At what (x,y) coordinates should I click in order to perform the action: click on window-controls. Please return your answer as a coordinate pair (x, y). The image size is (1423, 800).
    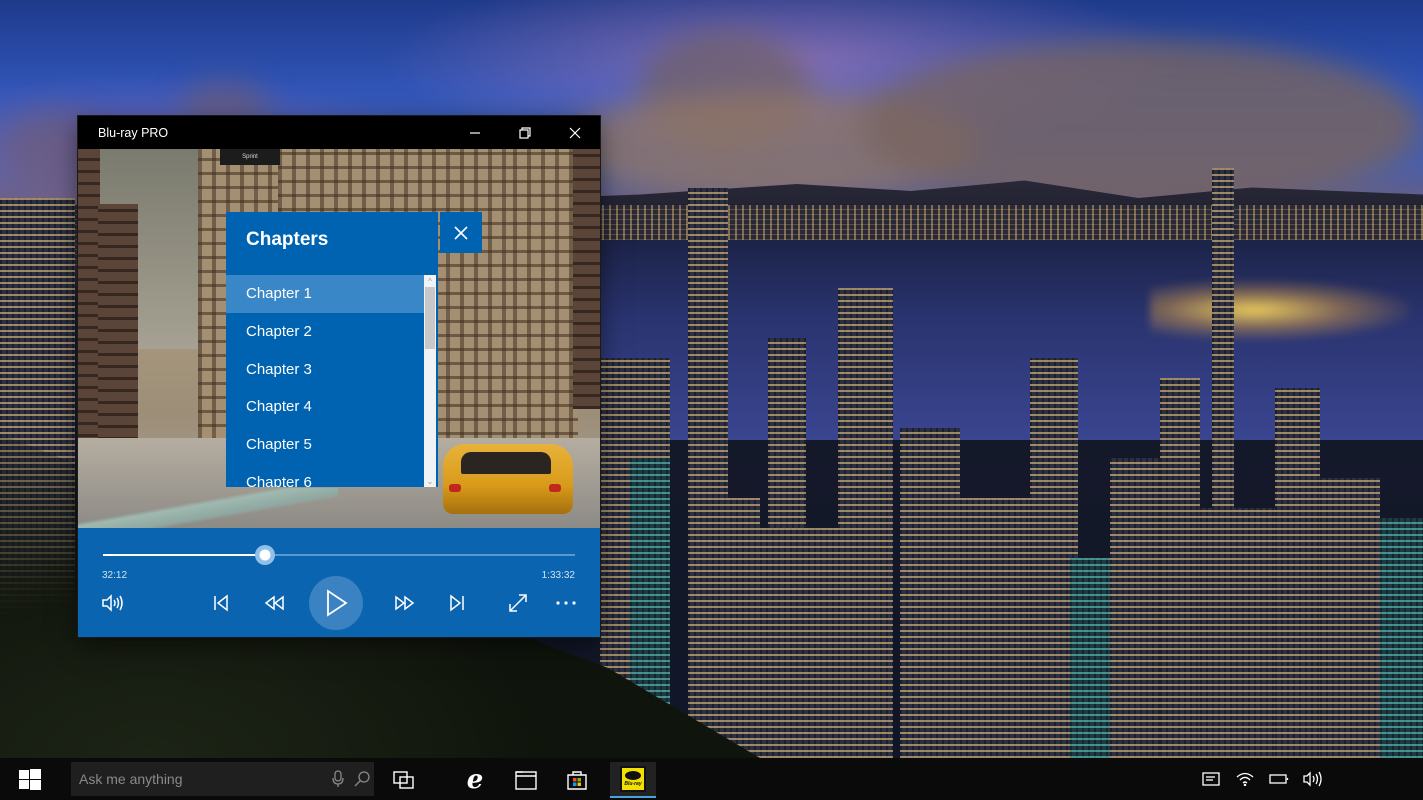
    Looking at the image, I should click on (525, 132).